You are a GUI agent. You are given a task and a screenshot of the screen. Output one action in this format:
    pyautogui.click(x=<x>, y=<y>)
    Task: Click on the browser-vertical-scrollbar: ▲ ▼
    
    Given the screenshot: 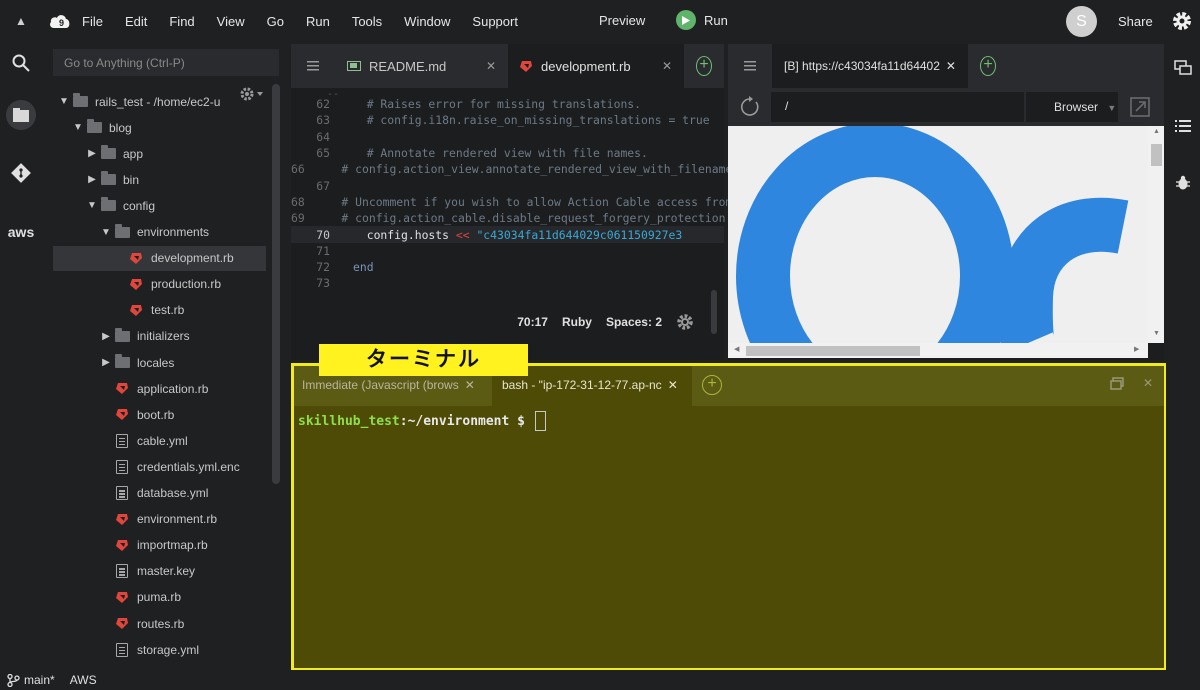 What is the action you would take?
    pyautogui.click(x=1156, y=234)
    